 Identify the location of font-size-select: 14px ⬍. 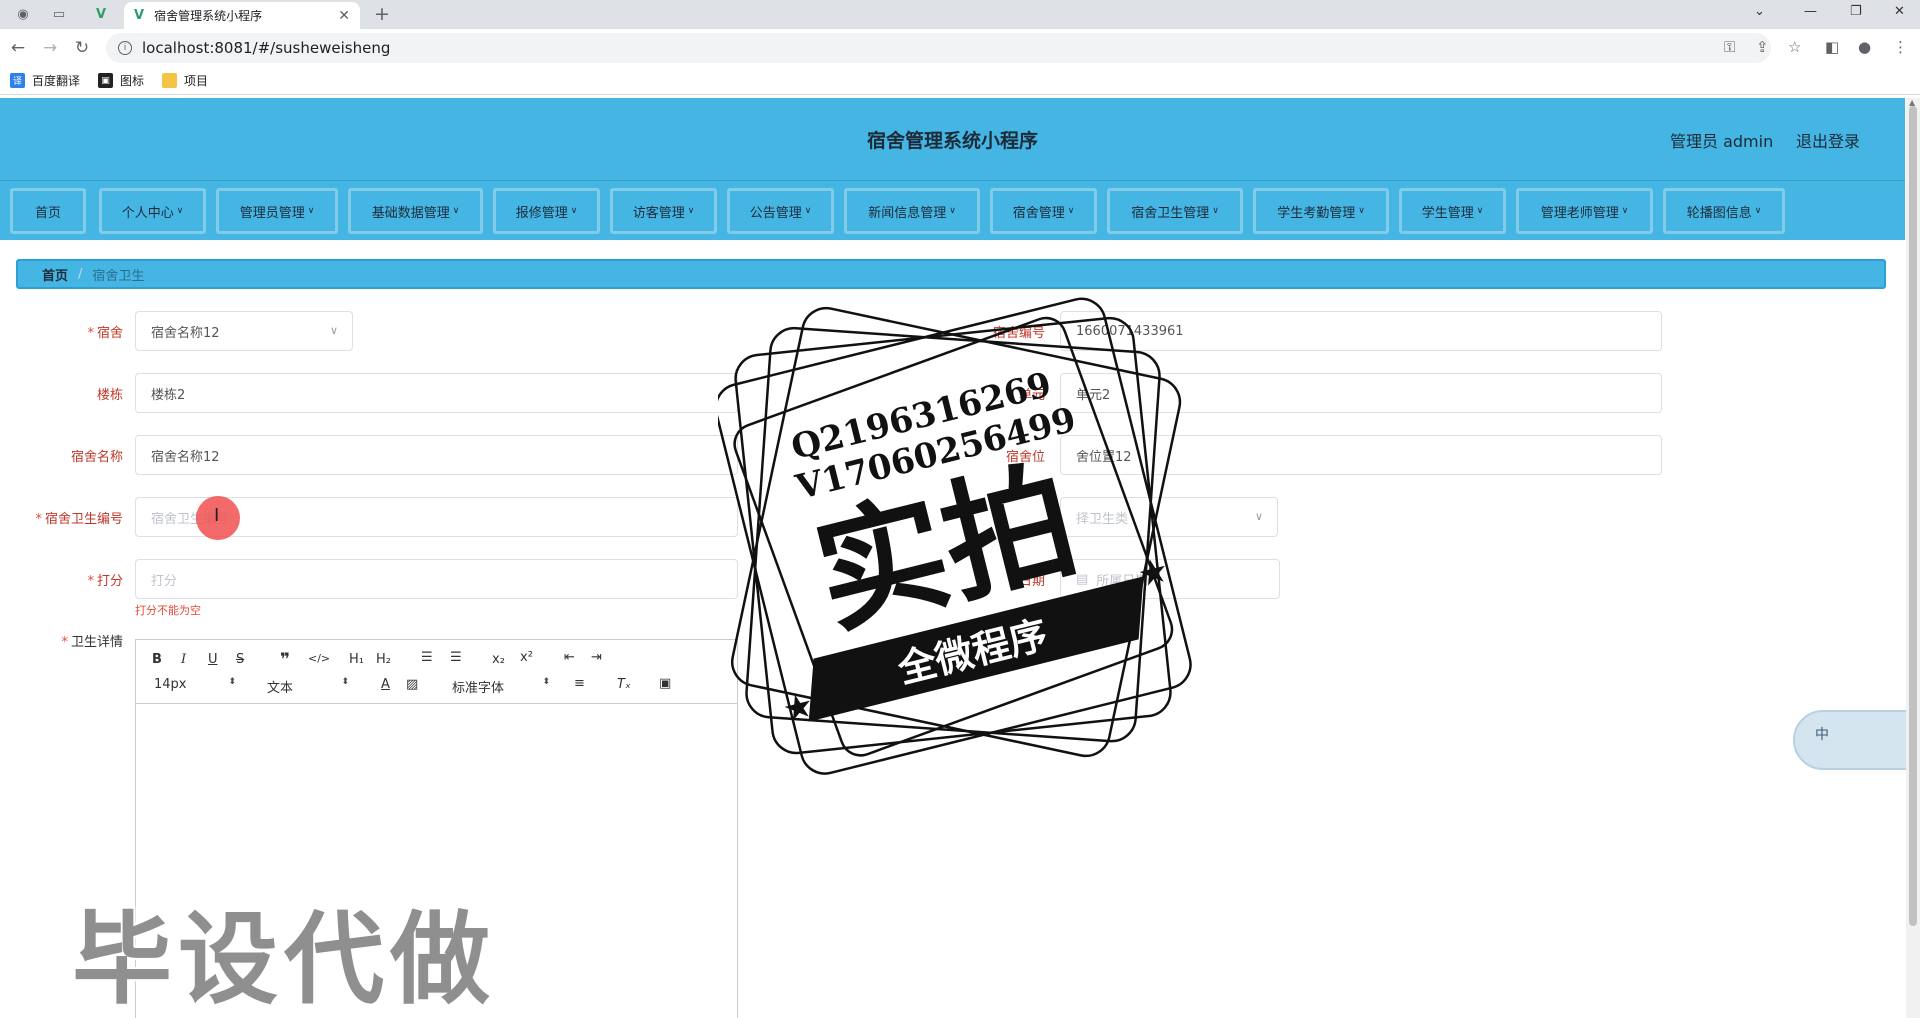
(195, 684).